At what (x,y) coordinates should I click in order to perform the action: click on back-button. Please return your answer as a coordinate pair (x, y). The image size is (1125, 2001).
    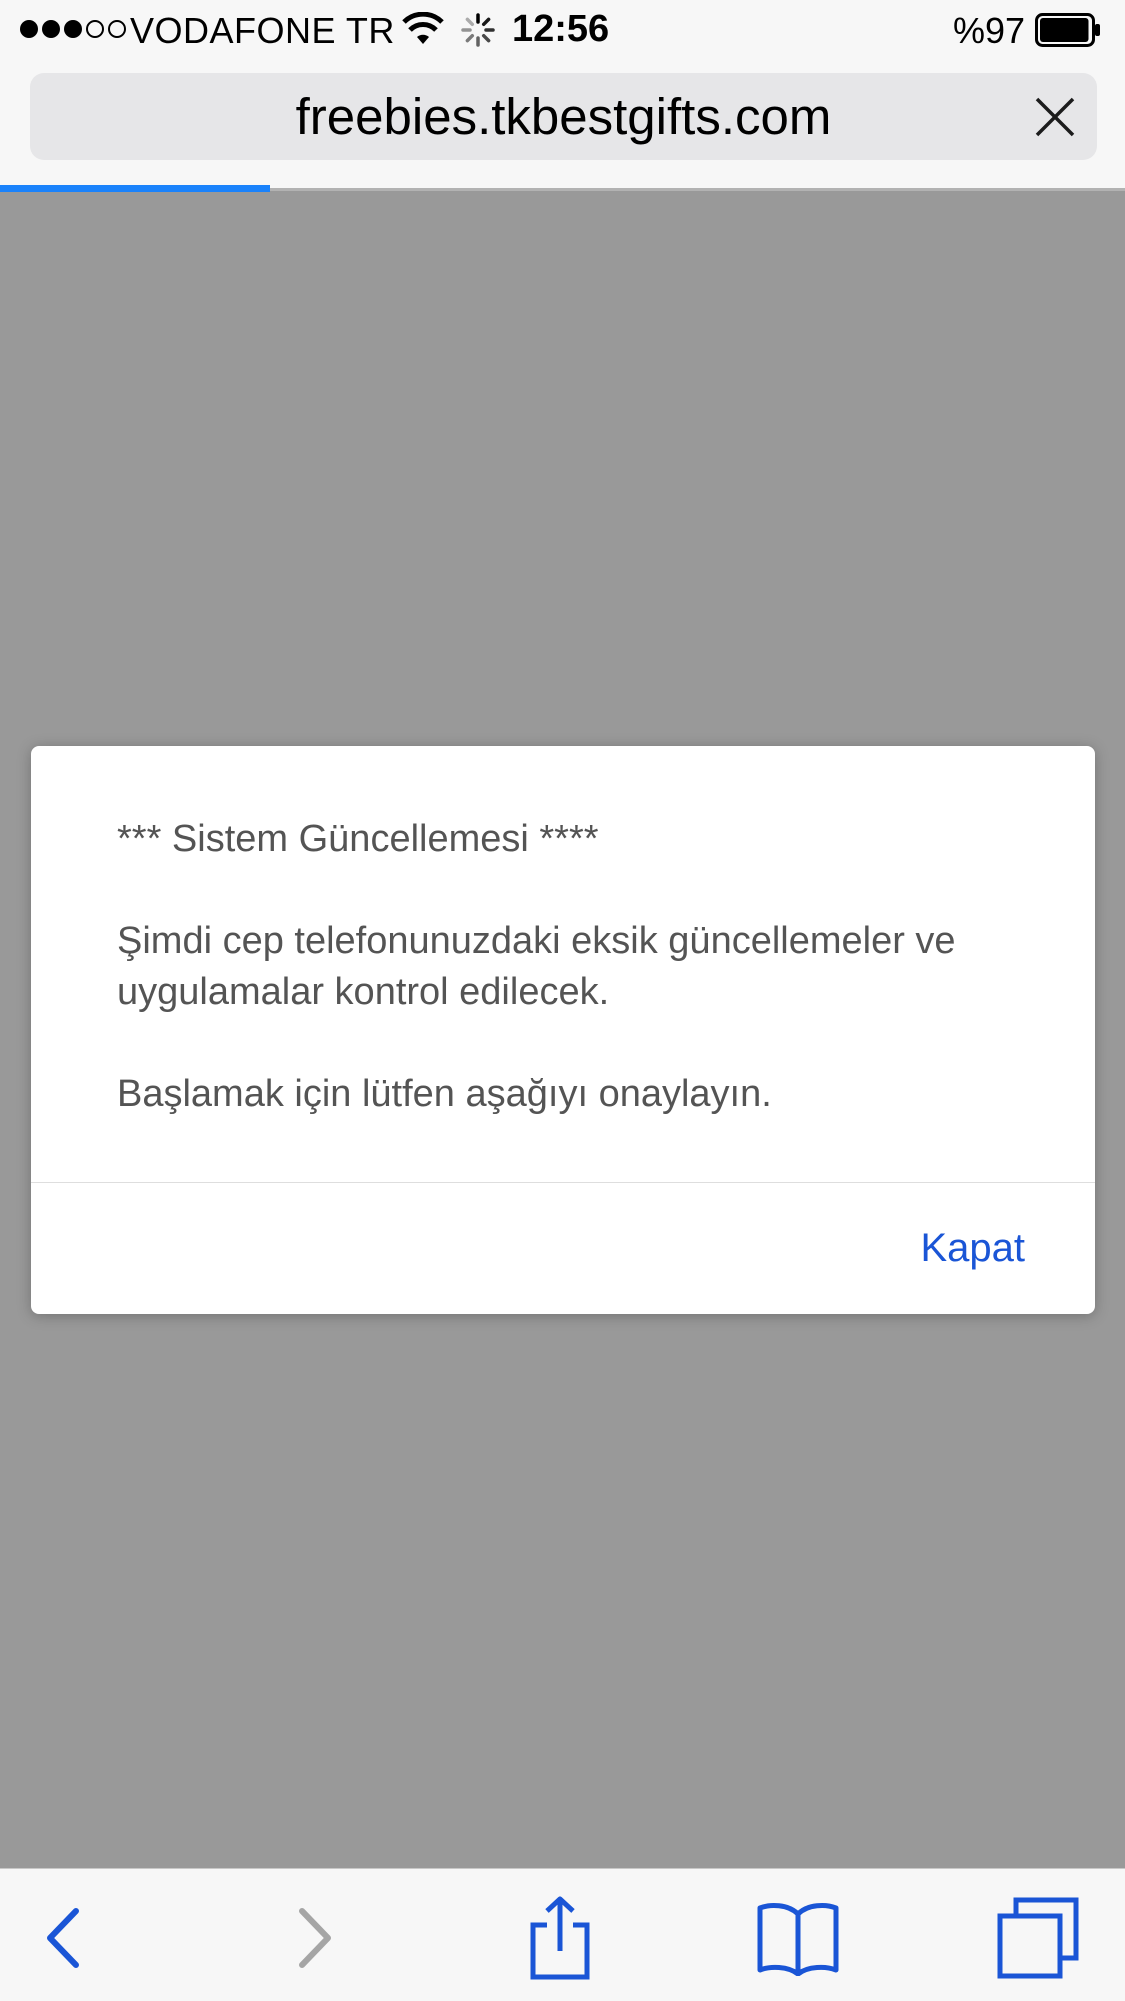
    Looking at the image, I should click on (63, 1938).